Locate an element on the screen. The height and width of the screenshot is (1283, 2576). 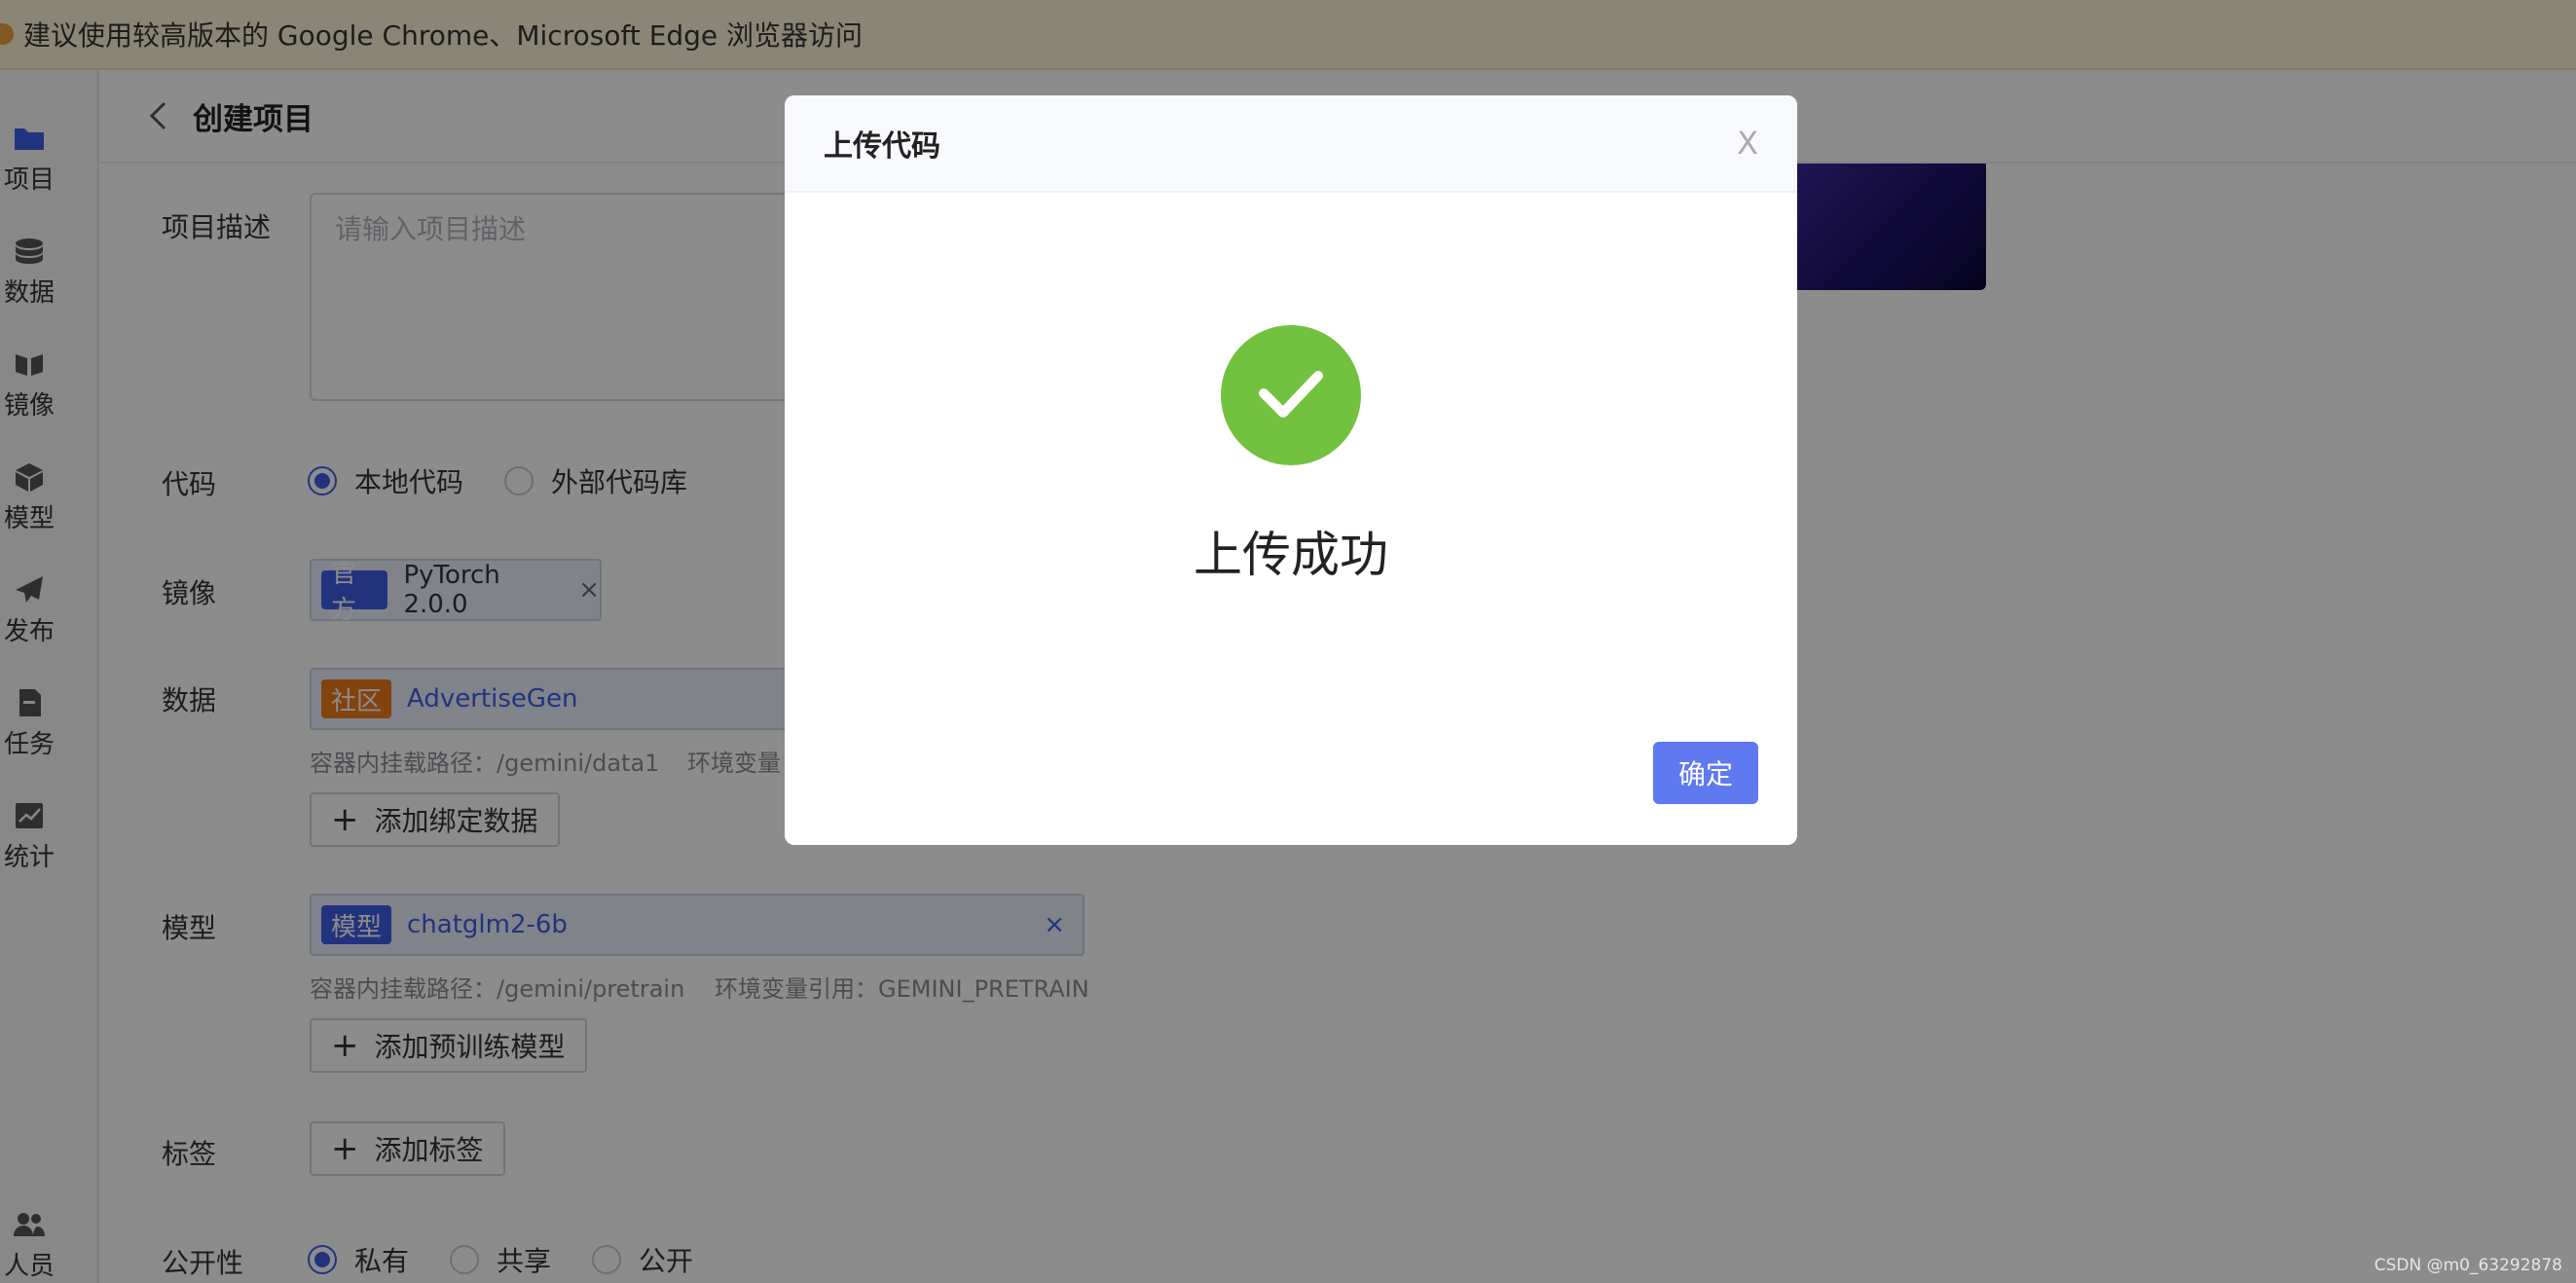
dialog-header: 上传代码 X is located at coordinates (1291, 144).